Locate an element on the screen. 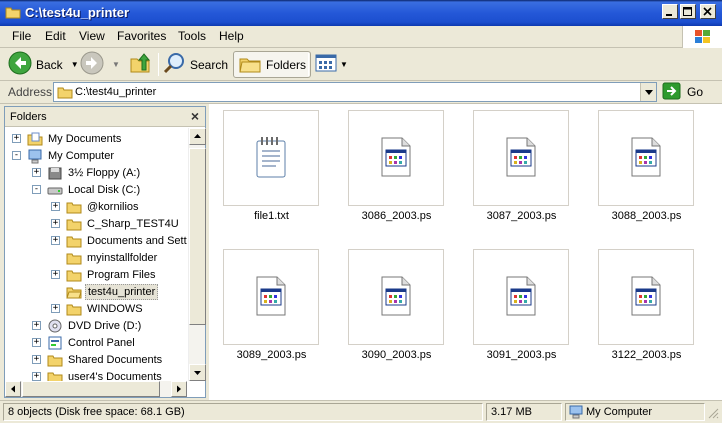 The width and height of the screenshot is (722, 423). tree-item-kornilios: + @kornilios is located at coordinates (96, 206).